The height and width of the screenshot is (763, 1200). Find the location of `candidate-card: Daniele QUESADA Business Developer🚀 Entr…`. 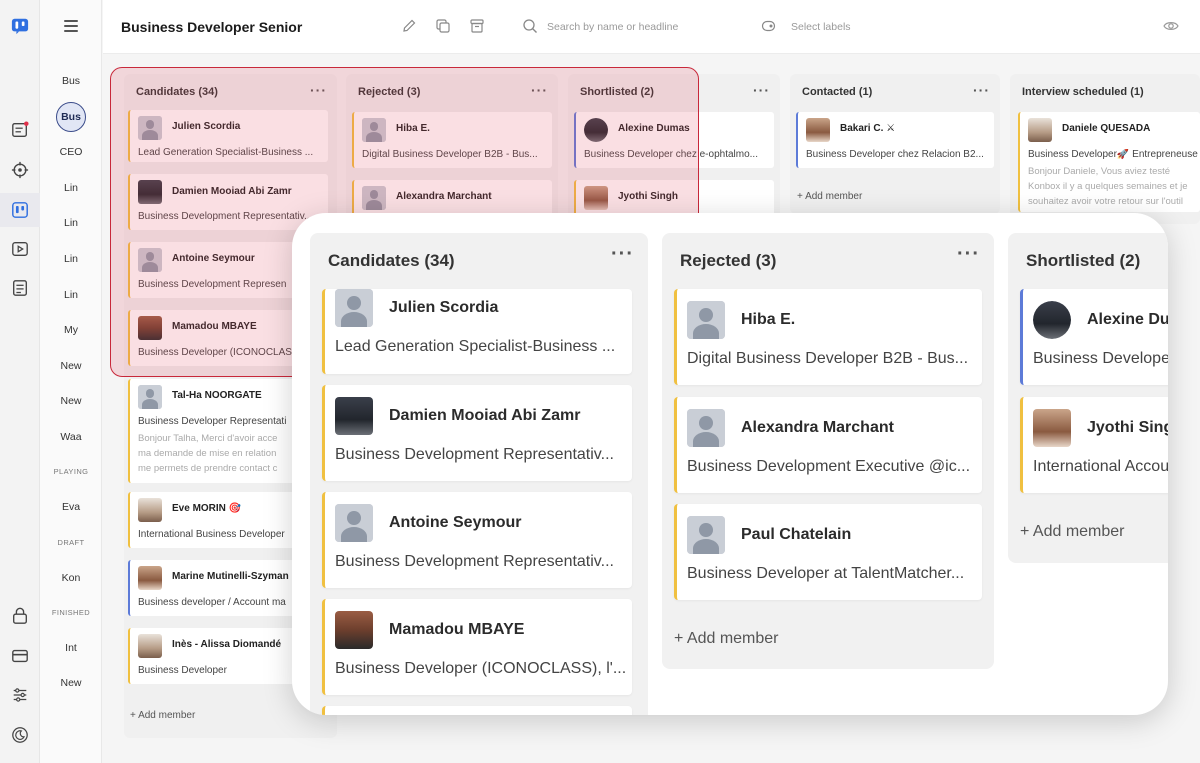

candidate-card: Daniele QUESADA Business Developer🚀 Entr… is located at coordinates (1109, 162).